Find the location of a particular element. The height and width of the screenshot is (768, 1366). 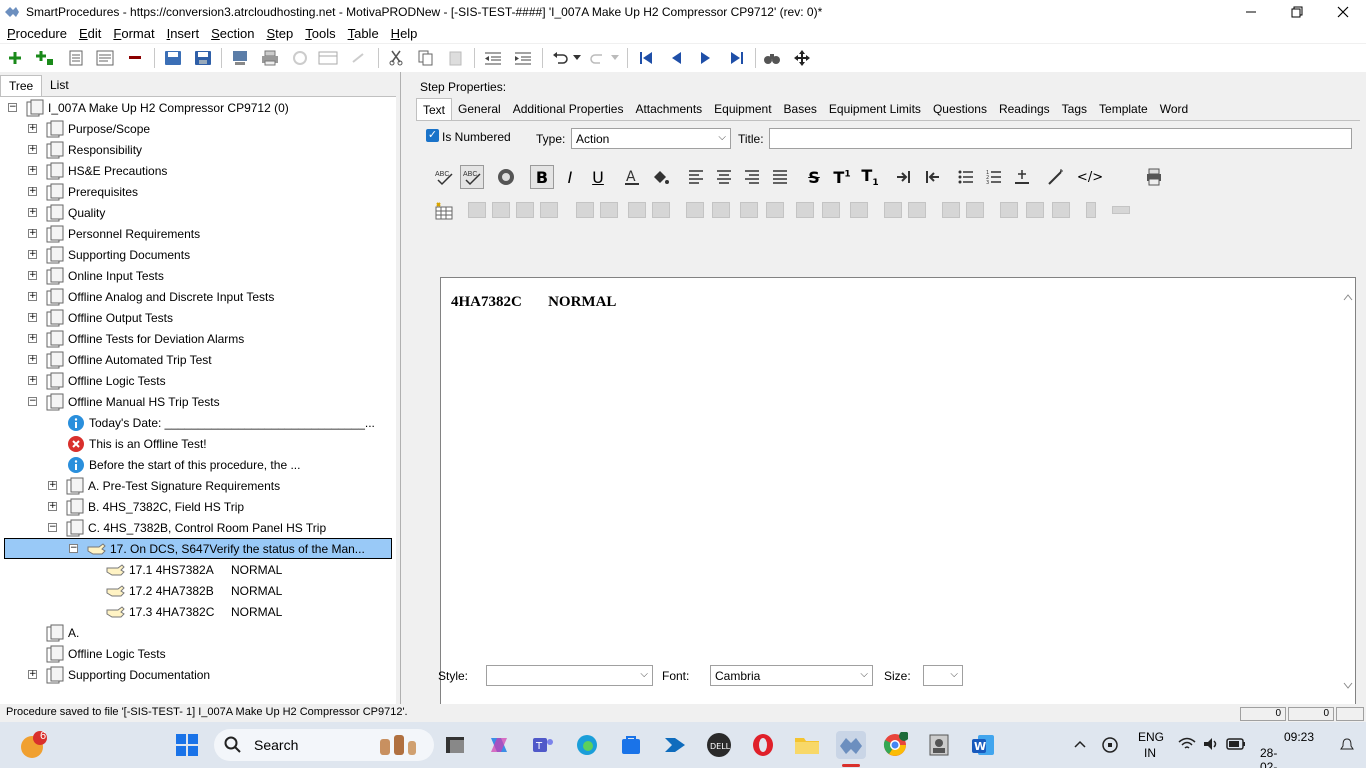

superscript-button: T1 is located at coordinates (842, 177).